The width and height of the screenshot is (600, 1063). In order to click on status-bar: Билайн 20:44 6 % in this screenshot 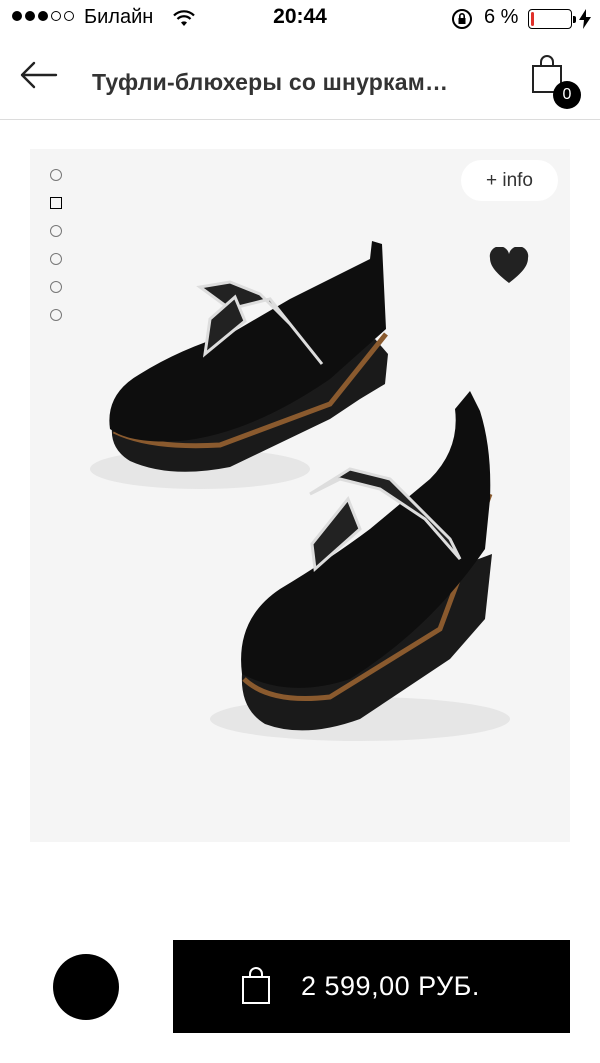, I will do `click(300, 19)`.